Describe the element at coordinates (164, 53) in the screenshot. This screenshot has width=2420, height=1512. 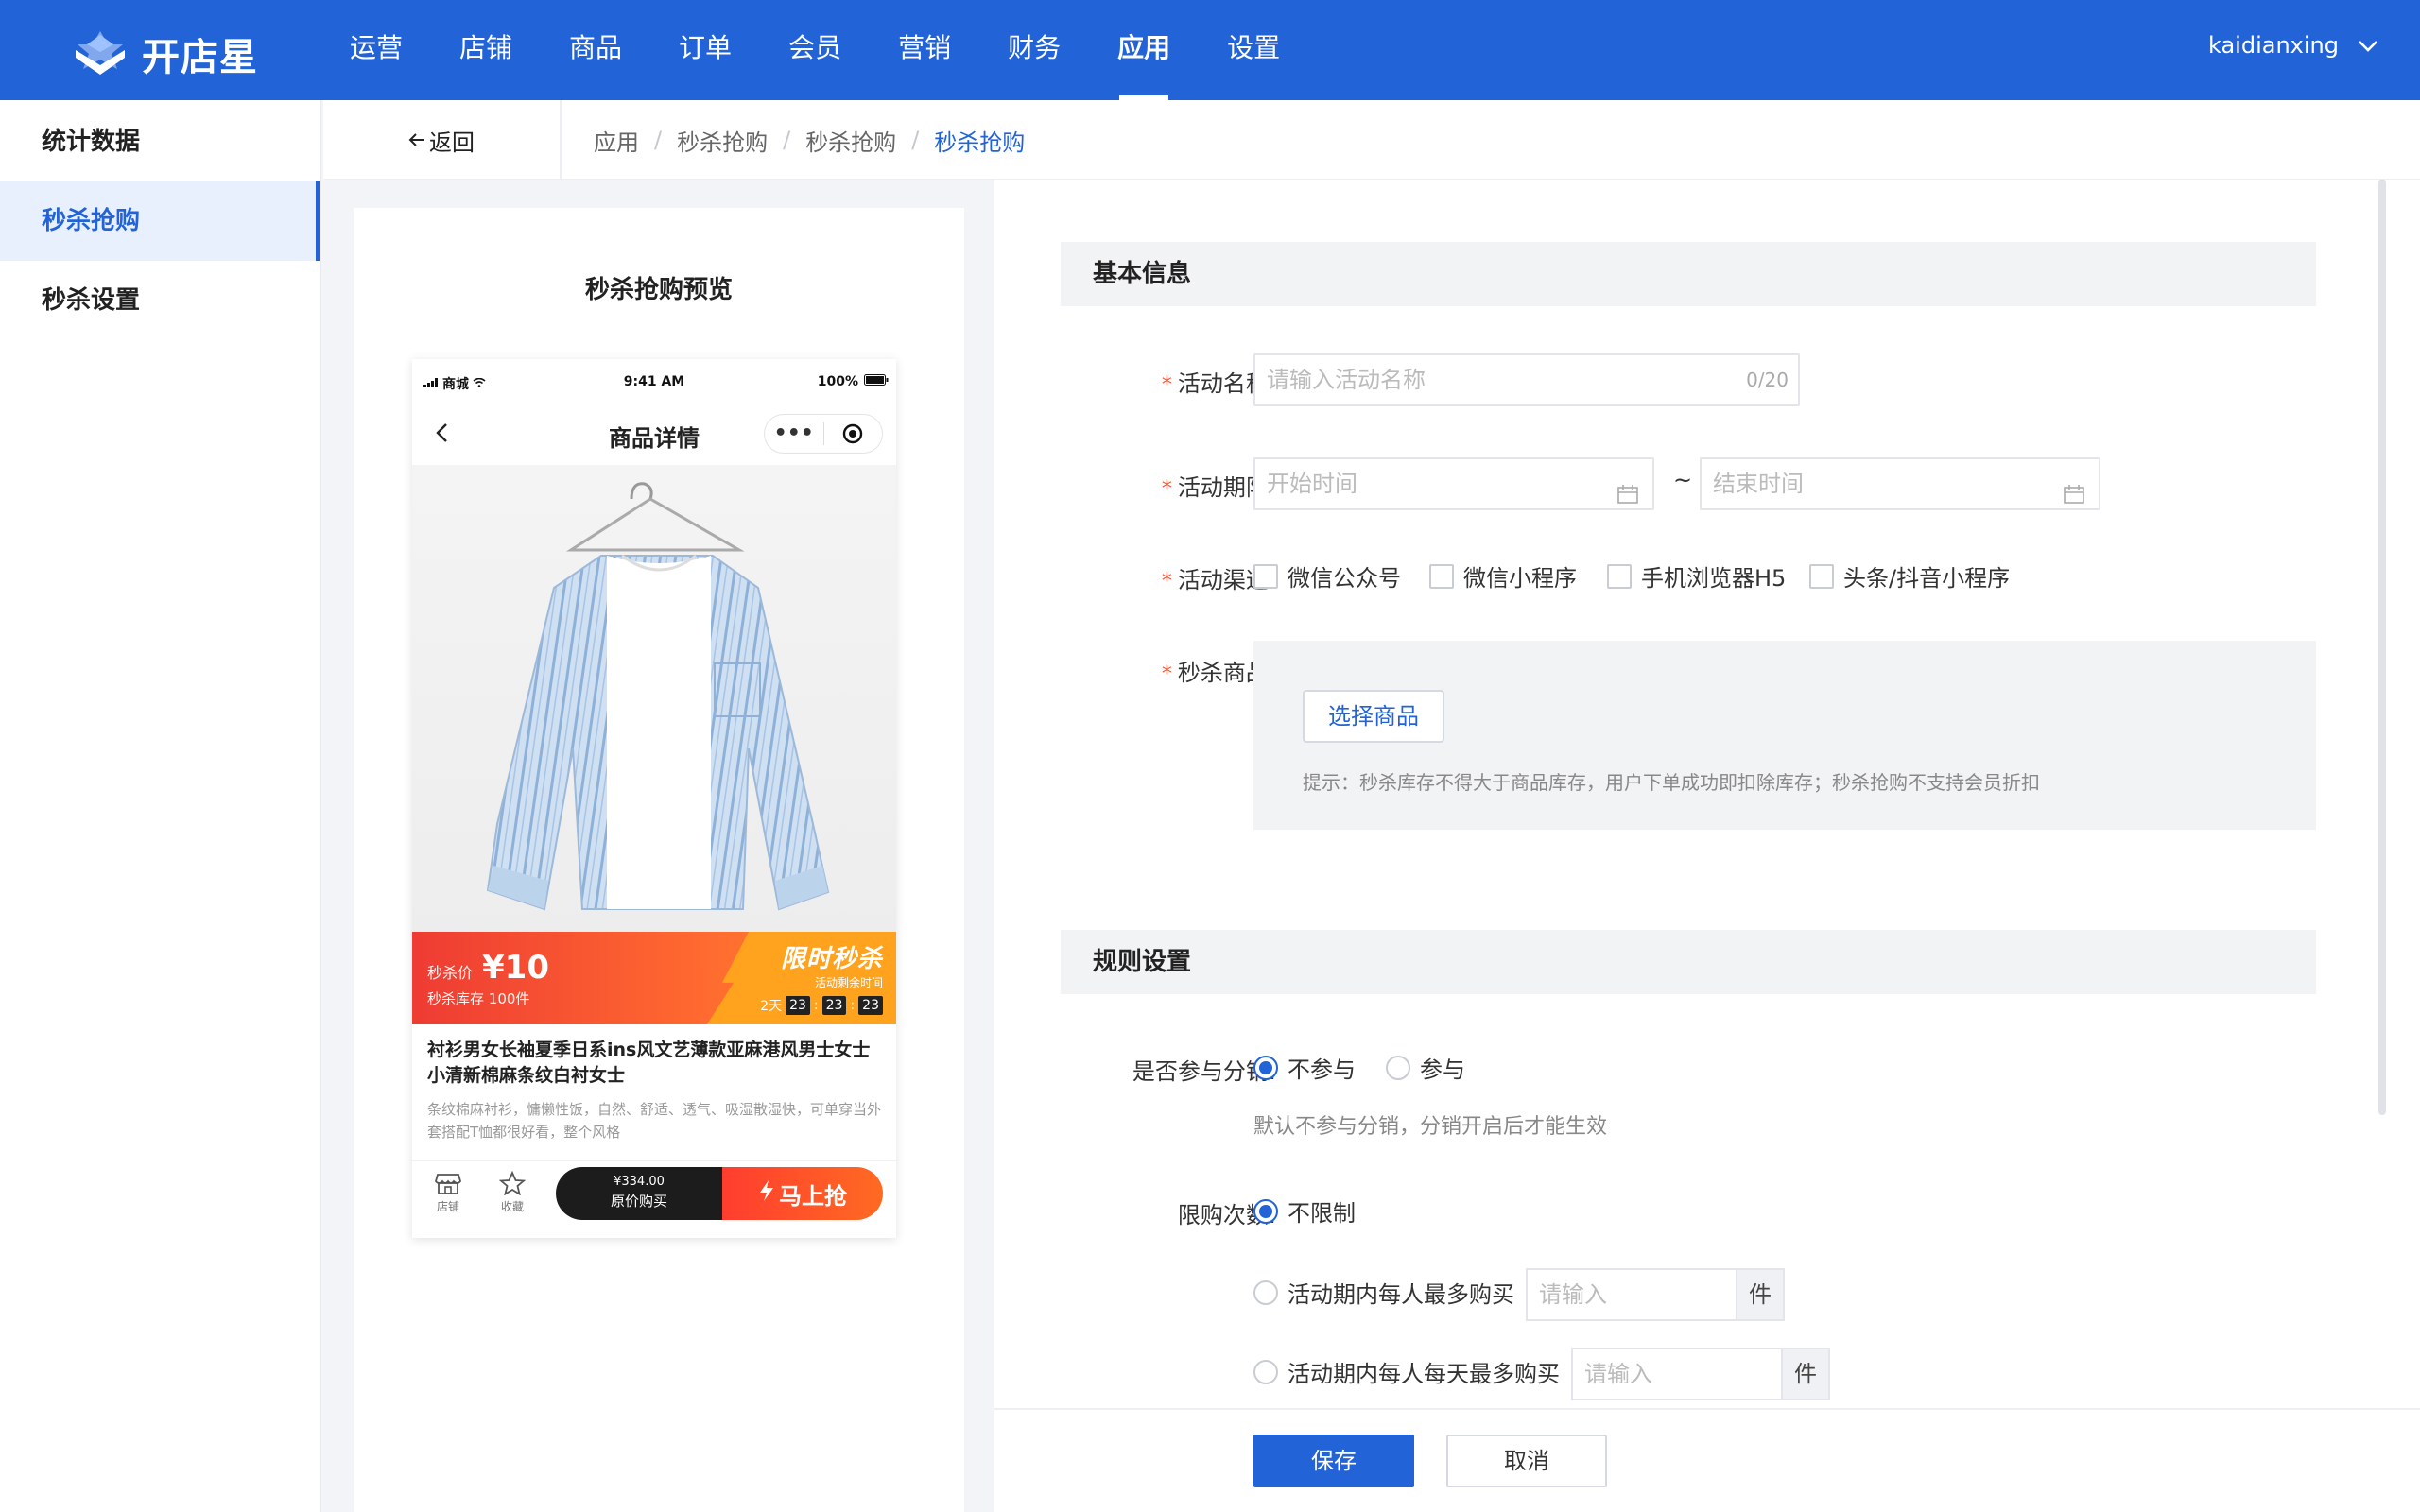
I see `brand-logo: 开店星` at that location.